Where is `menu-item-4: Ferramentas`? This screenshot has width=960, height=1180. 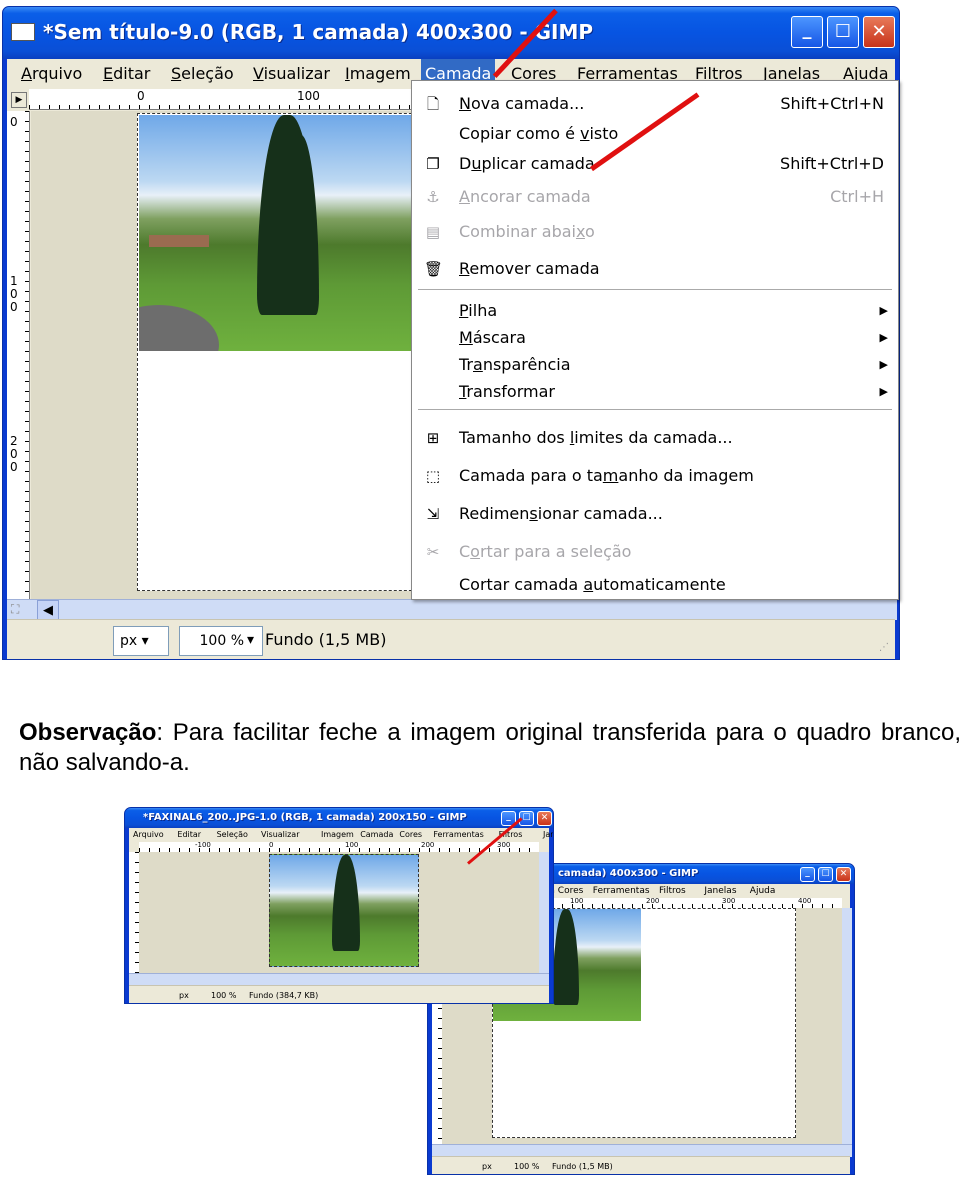
menu-item-4: Ferramentas is located at coordinates (621, 891).